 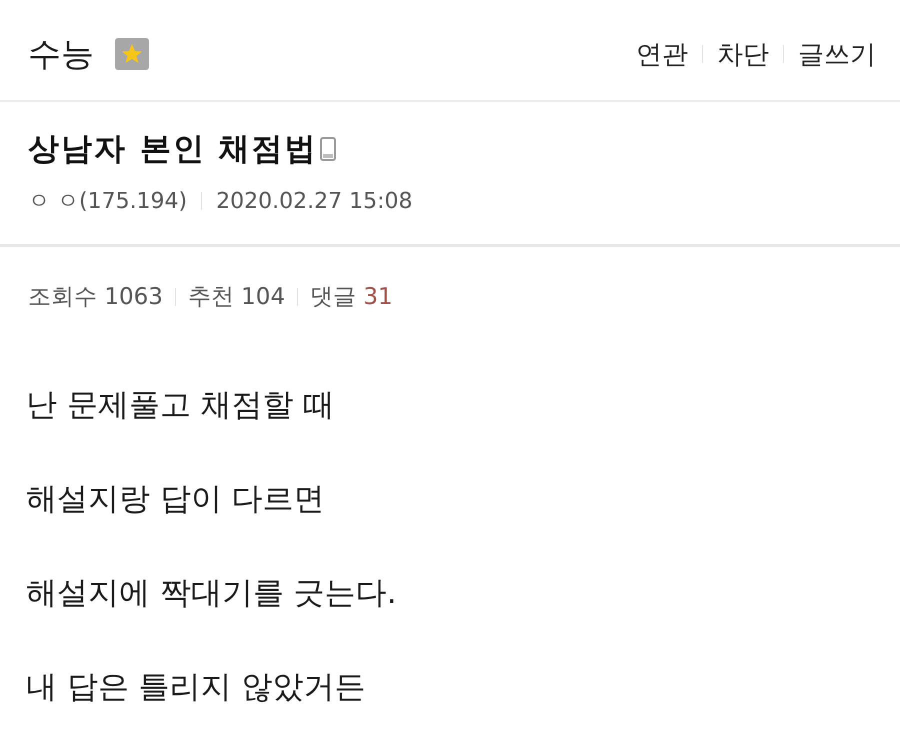 I want to click on post-stat: 추천 104, so click(x=237, y=297).